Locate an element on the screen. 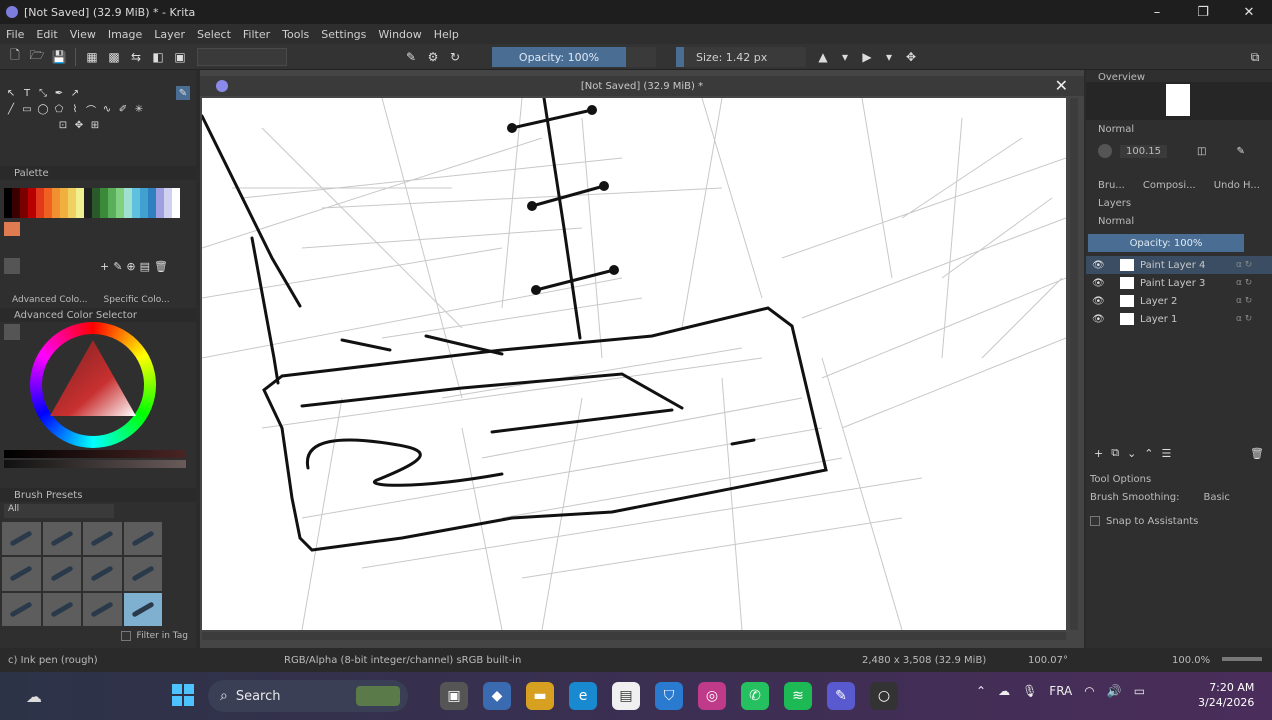  opera-icon: ○ is located at coordinates (884, 696).